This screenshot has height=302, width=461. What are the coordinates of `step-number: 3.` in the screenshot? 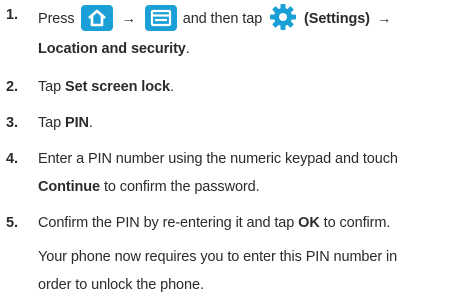 It's located at (12, 123).